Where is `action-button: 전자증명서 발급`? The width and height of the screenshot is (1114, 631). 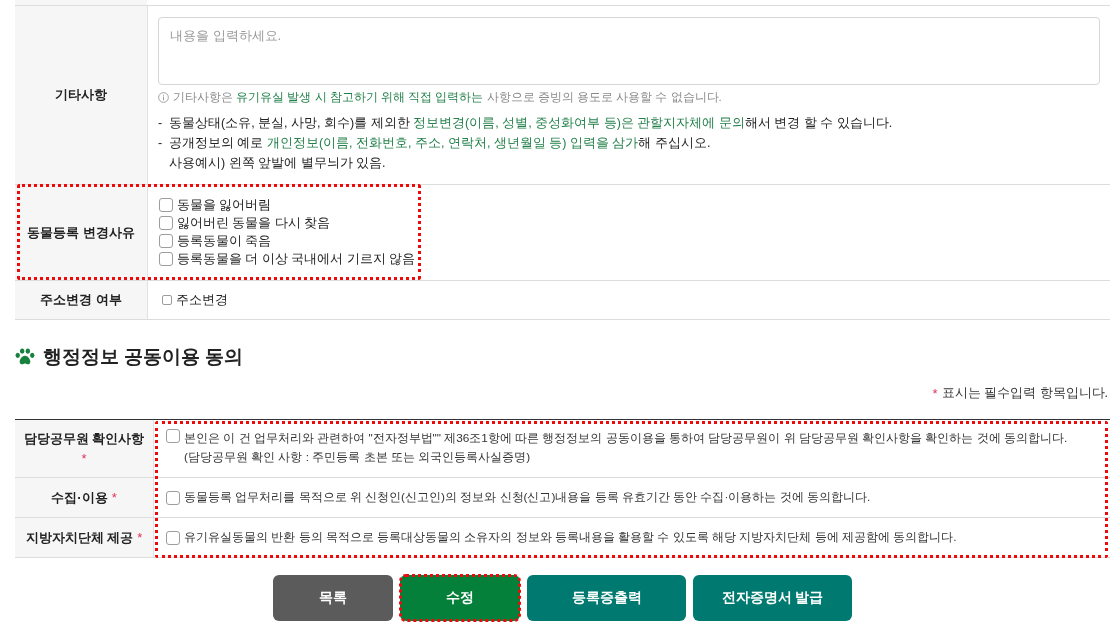
action-button: 전자증명서 발급 is located at coordinates (772, 598).